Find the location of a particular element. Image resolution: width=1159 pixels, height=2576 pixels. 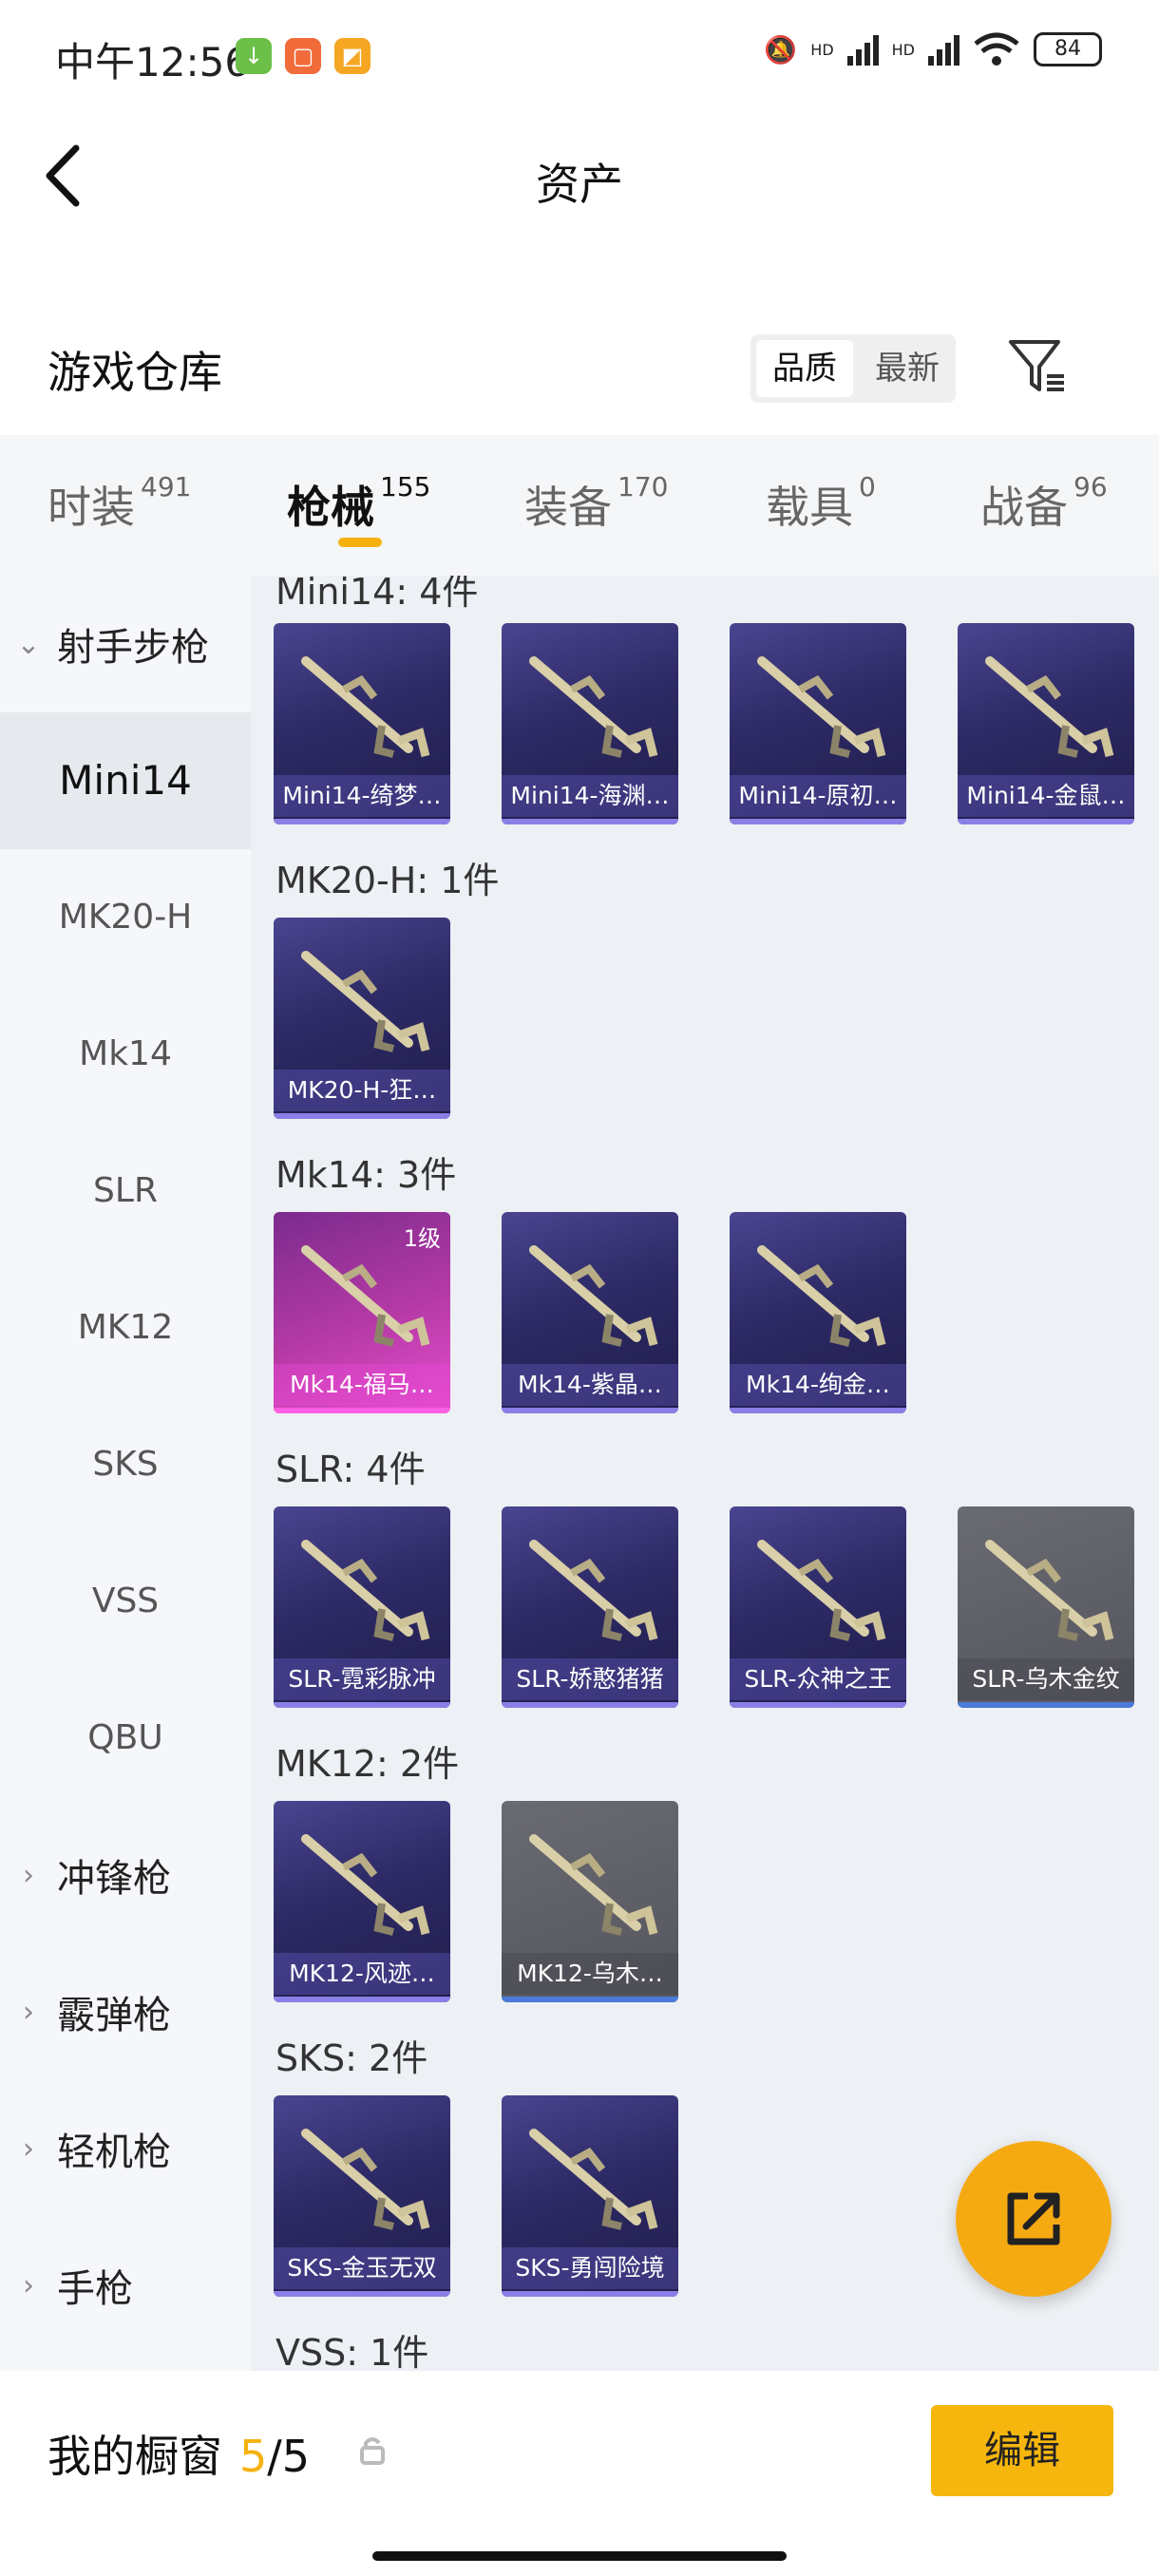

sort-latest-button: 最新 is located at coordinates (907, 368).